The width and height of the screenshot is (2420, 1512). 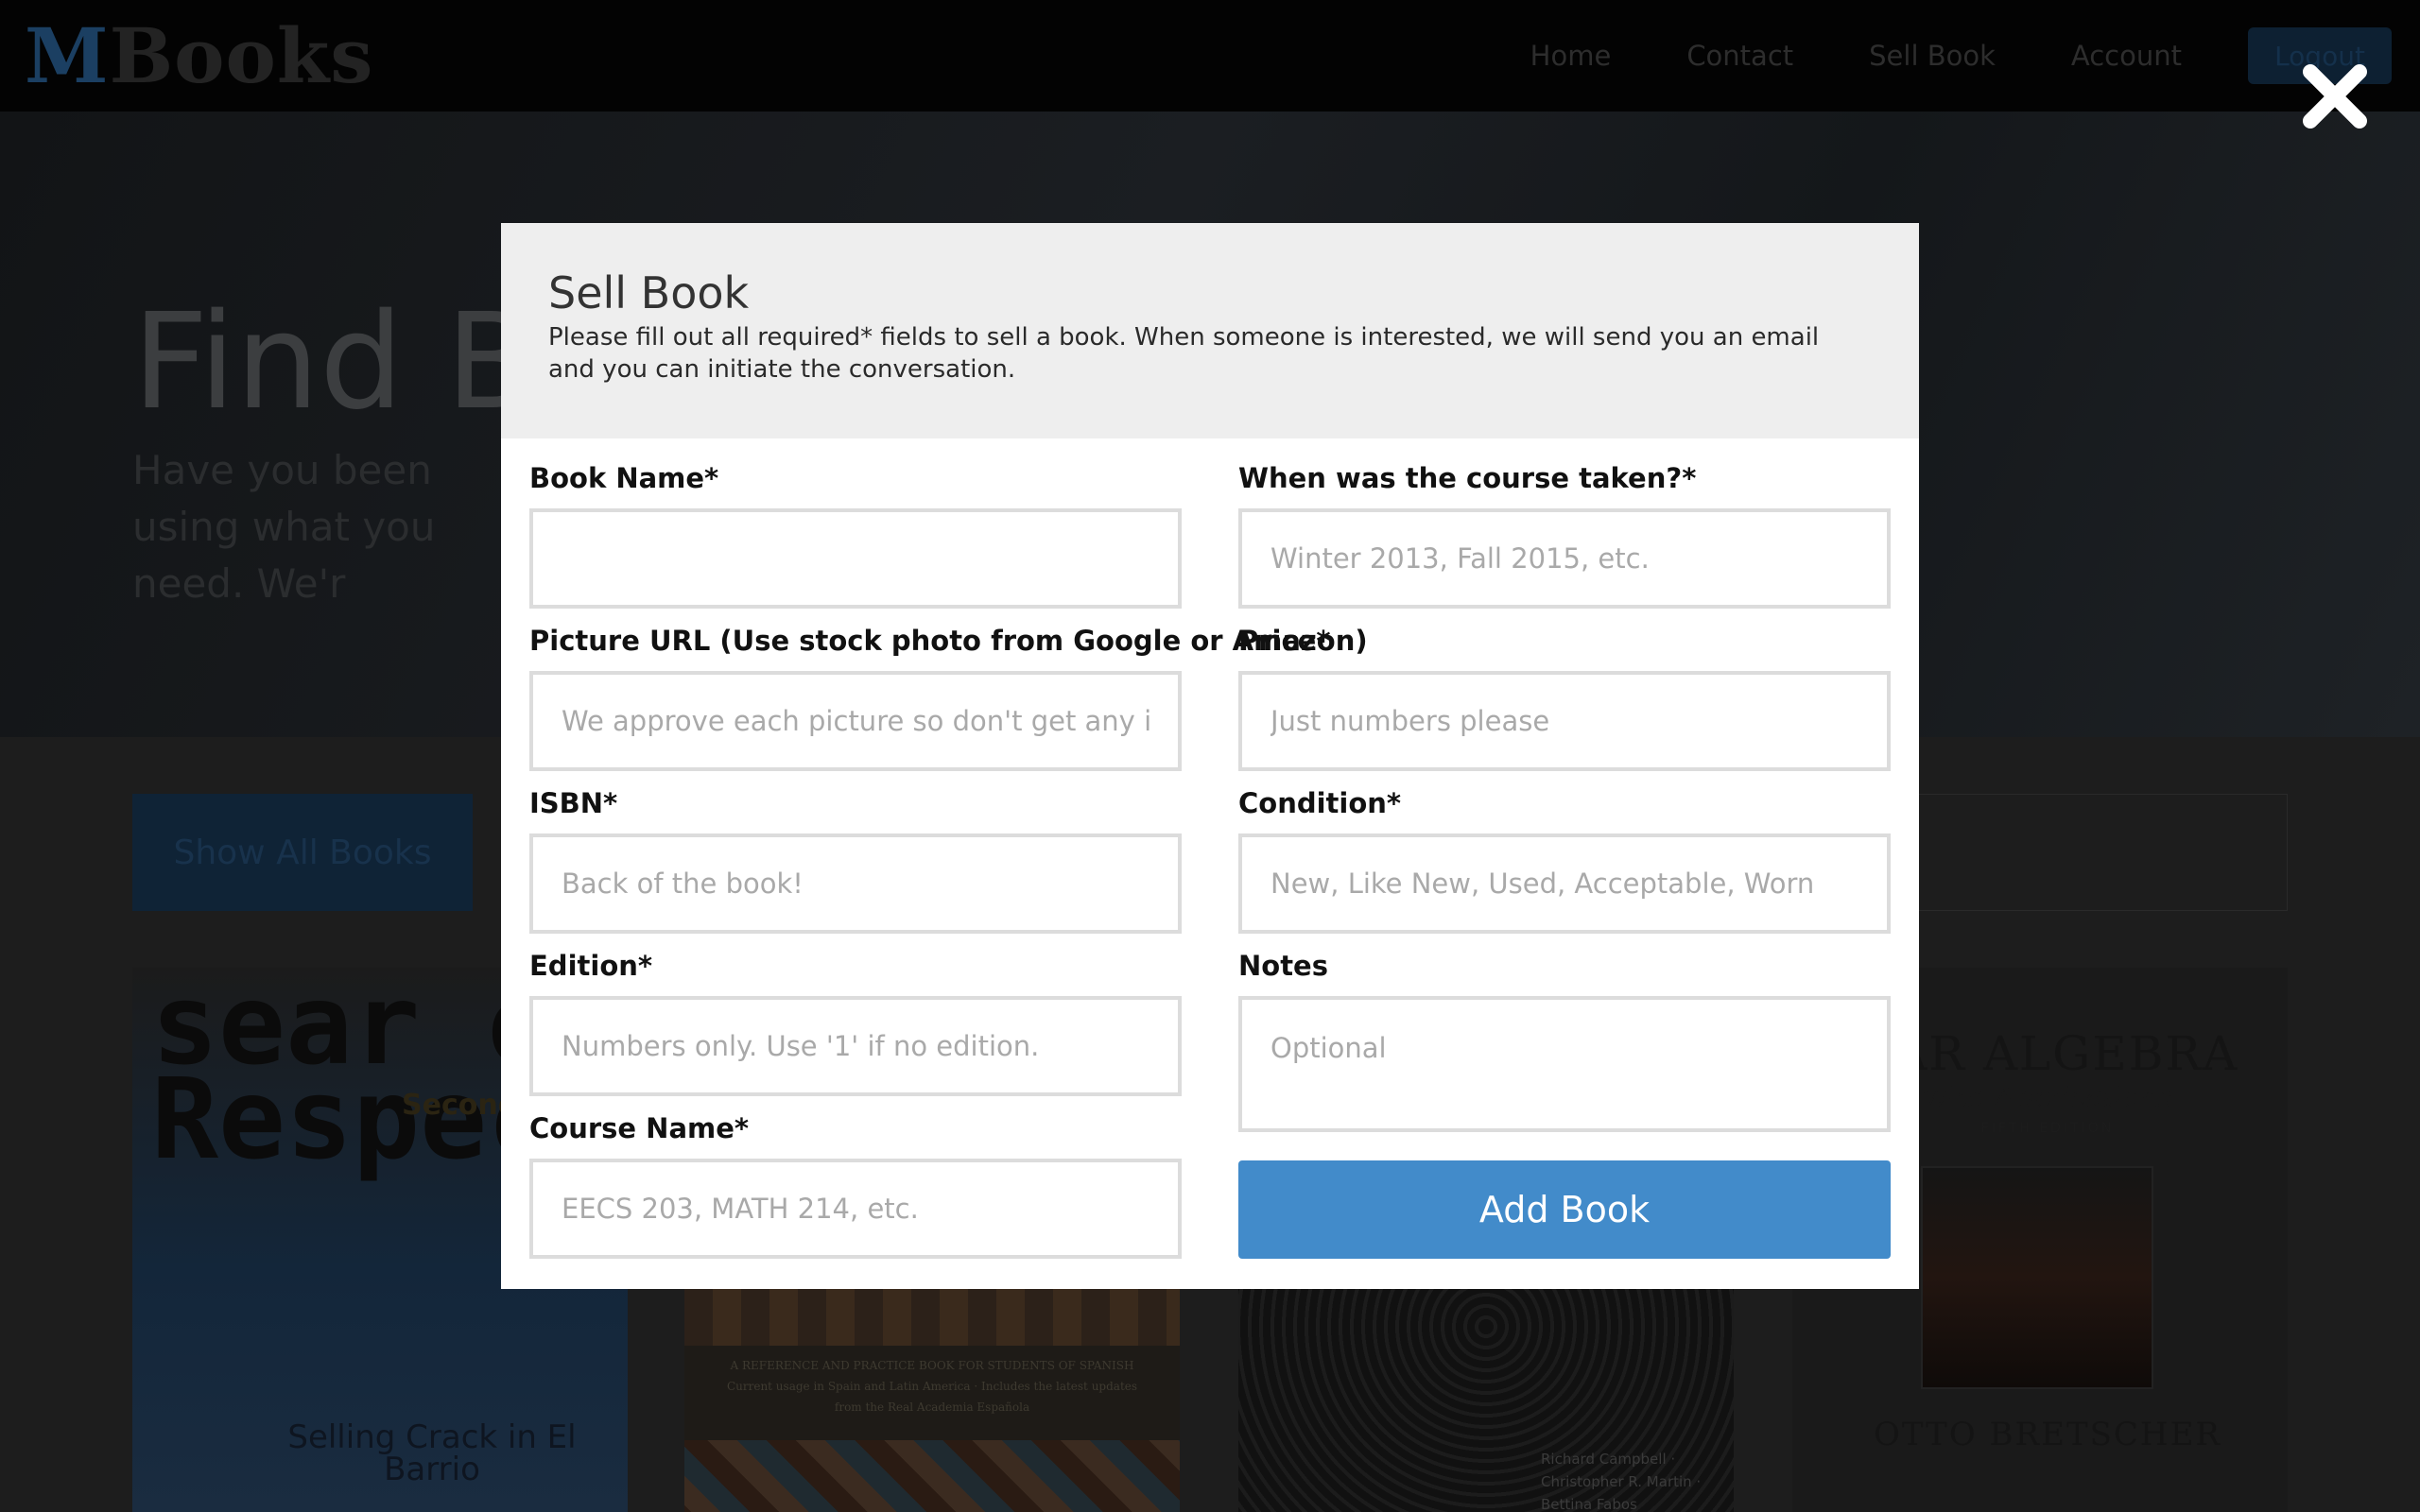 I want to click on course-taken-label: When was the course taken?*, so click(x=1467, y=478).